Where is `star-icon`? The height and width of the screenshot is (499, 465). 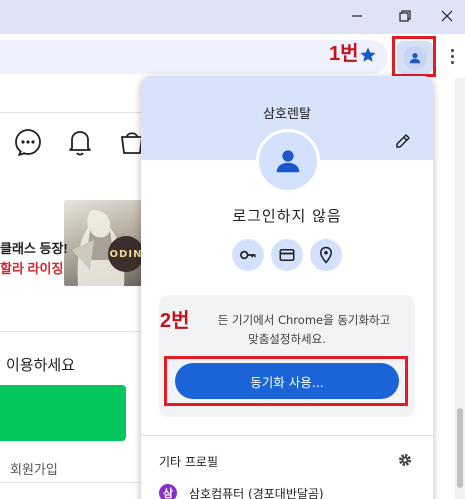
star-icon is located at coordinates (368, 54).